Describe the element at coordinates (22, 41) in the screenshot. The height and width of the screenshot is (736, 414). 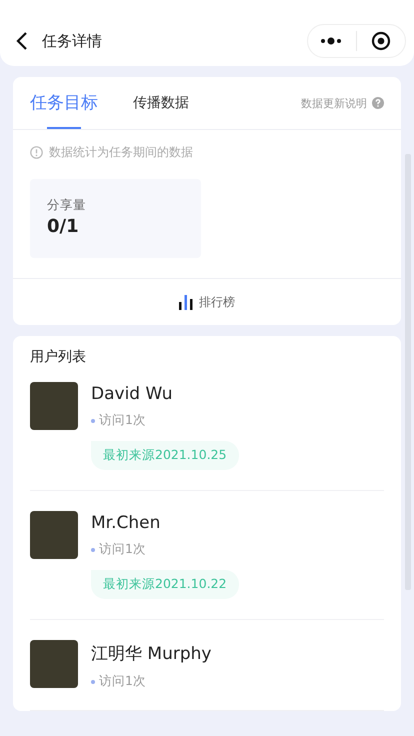
I see `back-icon` at that location.